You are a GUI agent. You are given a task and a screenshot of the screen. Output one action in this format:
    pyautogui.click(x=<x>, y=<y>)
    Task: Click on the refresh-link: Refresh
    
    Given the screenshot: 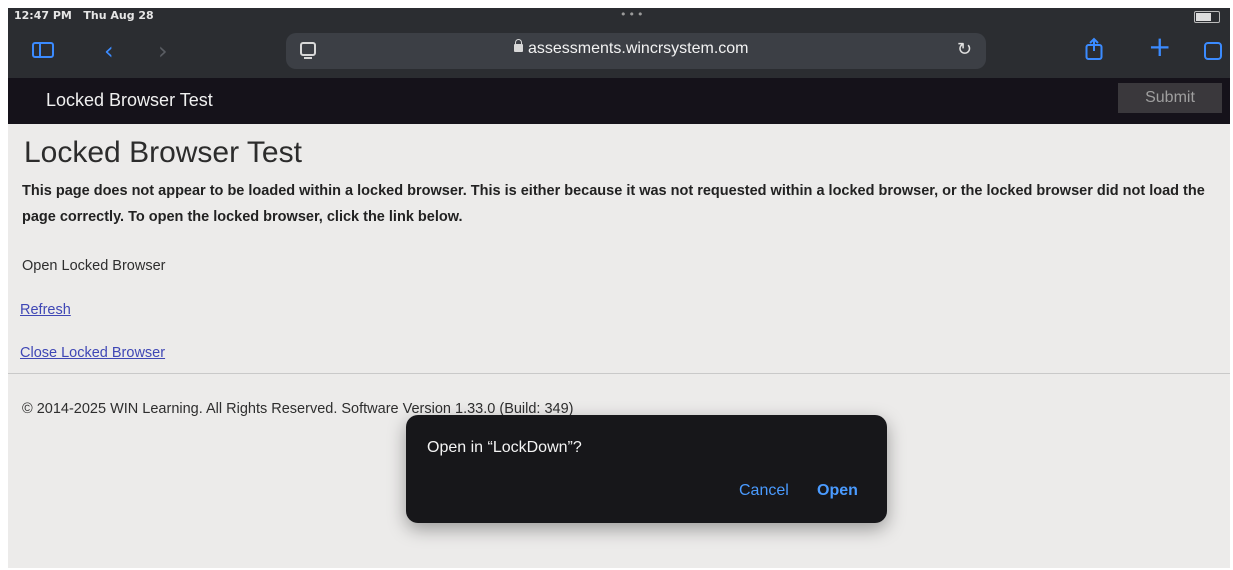 What is the action you would take?
    pyautogui.click(x=45, y=310)
    